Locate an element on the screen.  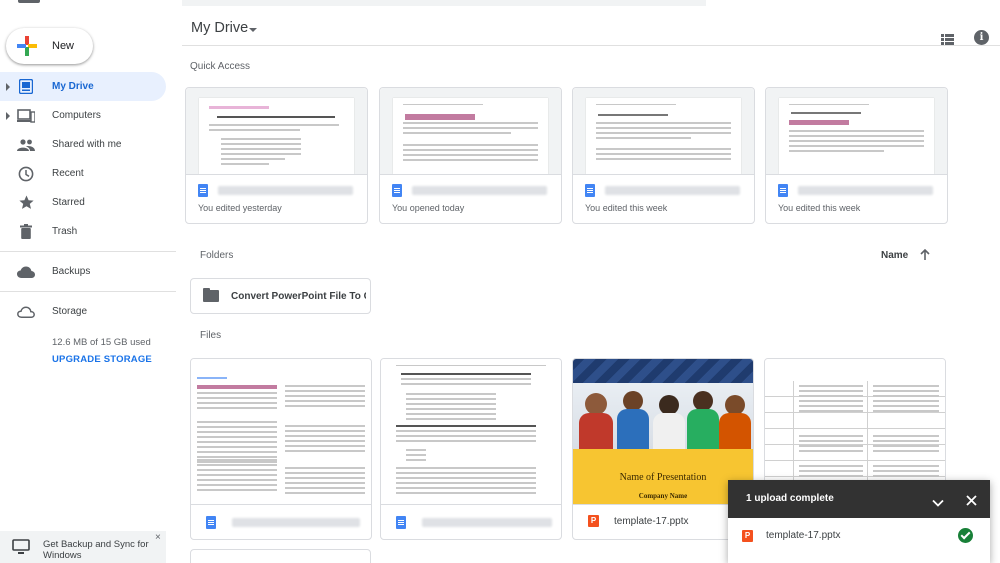
header-divider is located at coordinates (591, 45).